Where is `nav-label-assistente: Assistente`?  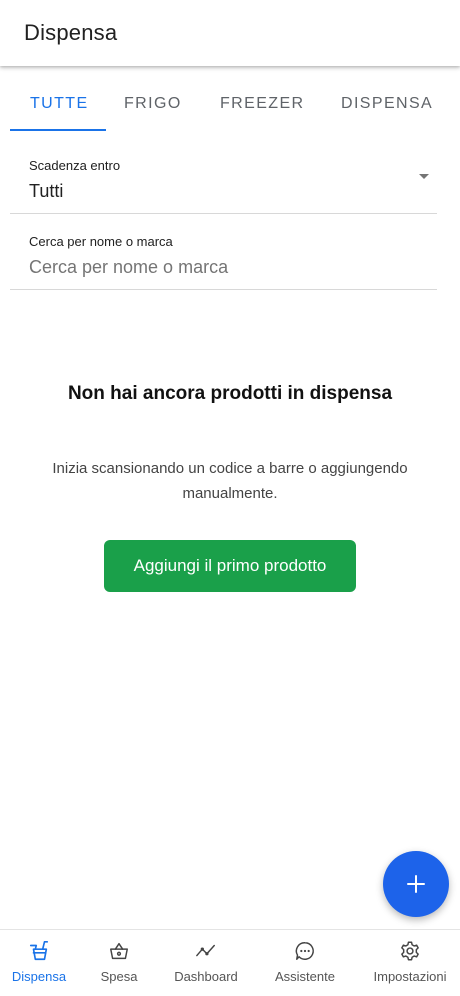
nav-label-assistente: Assistente is located at coordinates (305, 976).